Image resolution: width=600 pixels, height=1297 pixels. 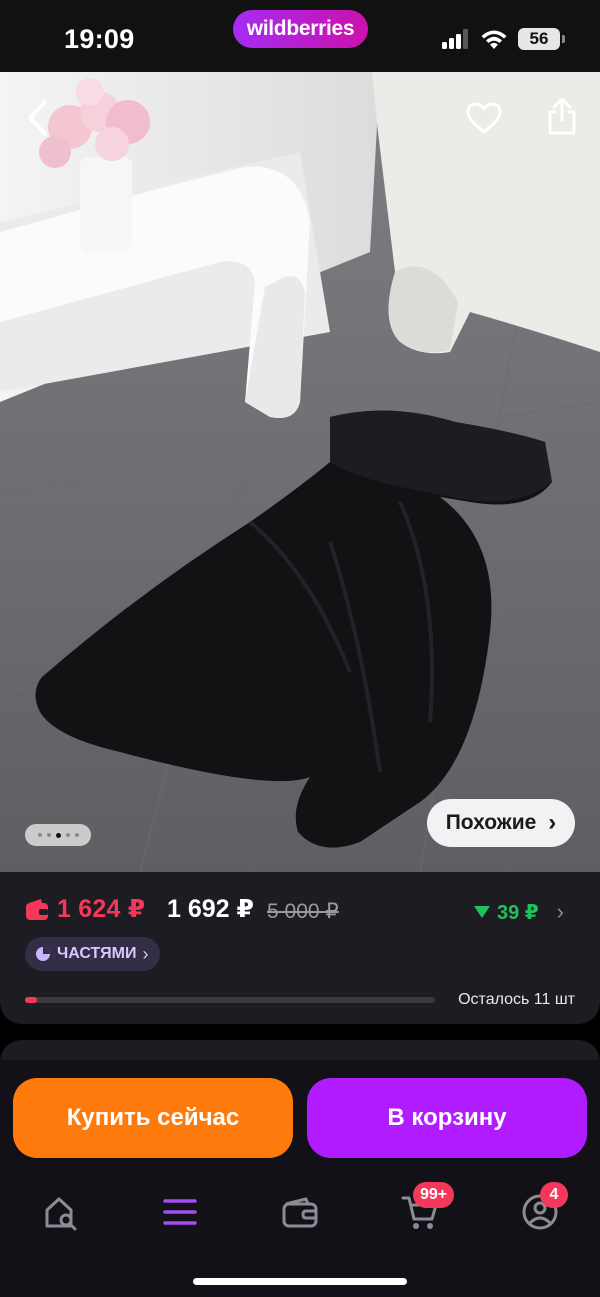 What do you see at coordinates (300, 1281) in the screenshot?
I see `home-indicator` at bounding box center [300, 1281].